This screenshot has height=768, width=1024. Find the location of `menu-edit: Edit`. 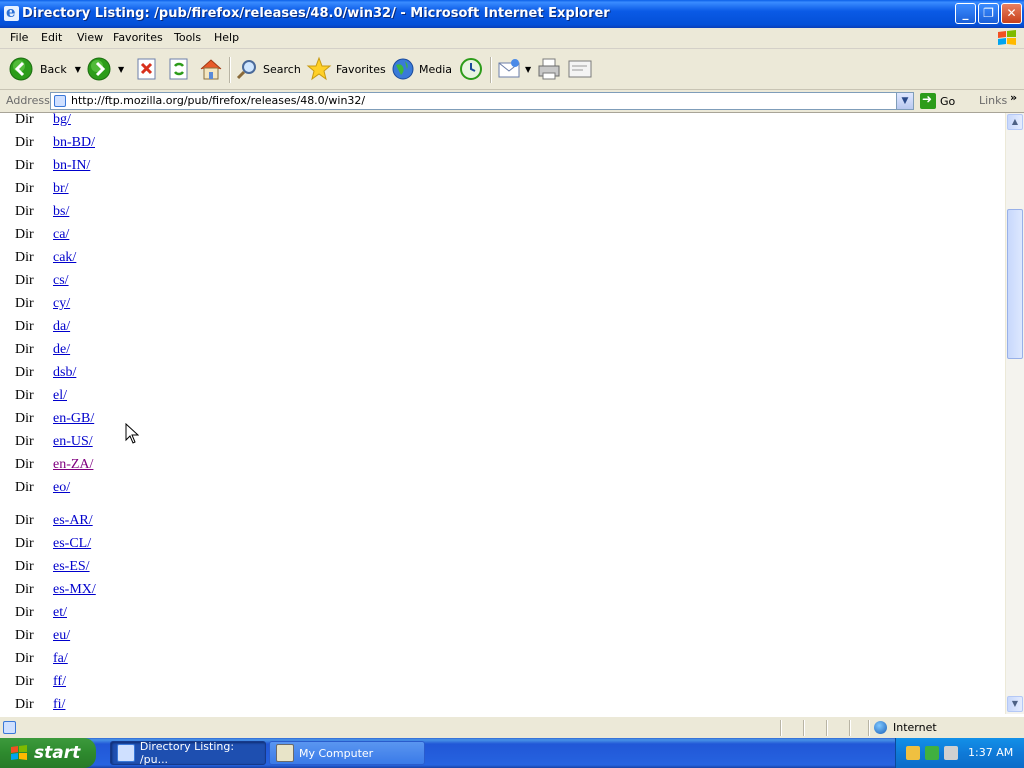

menu-edit: Edit is located at coordinates (51, 37).